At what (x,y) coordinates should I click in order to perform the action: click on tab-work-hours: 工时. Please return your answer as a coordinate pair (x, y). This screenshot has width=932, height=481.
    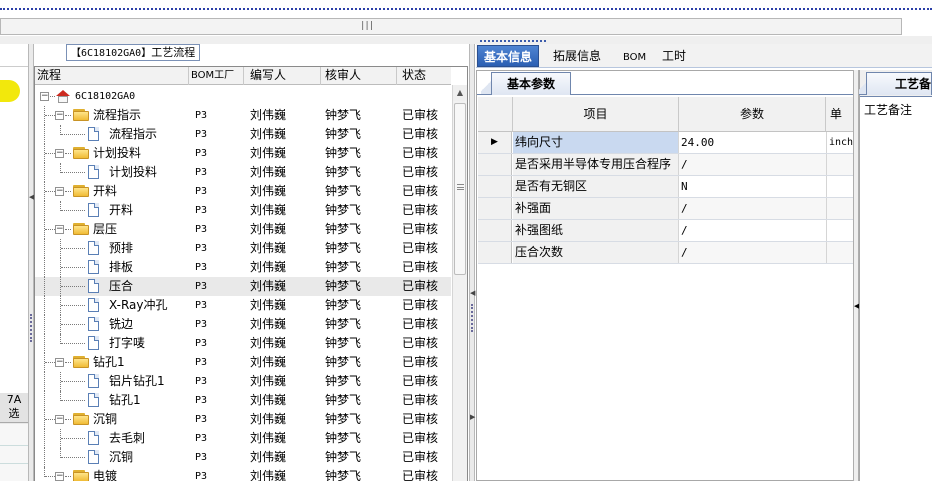
    Looking at the image, I should click on (674, 56).